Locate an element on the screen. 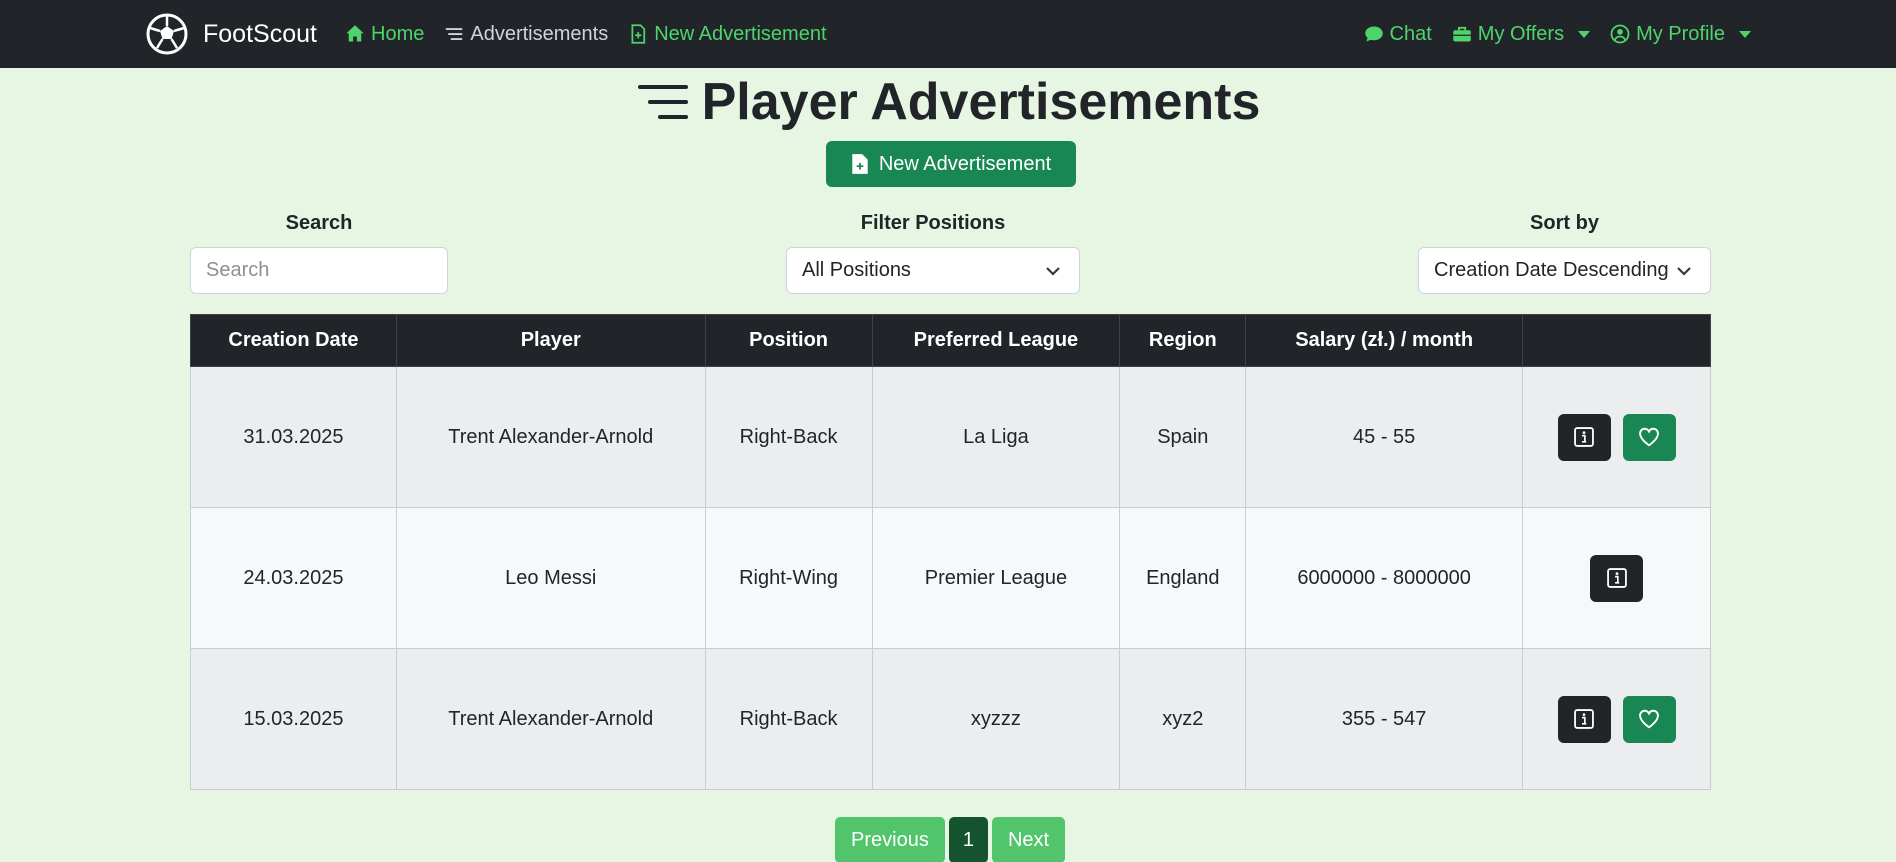 The image size is (1896, 862). search-input: Search is located at coordinates (319, 270).